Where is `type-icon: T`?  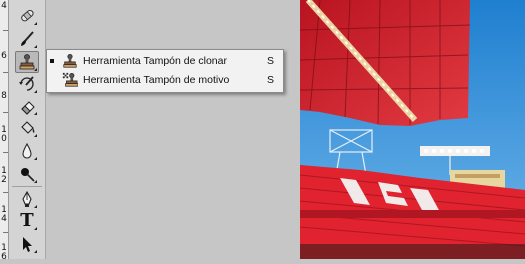 type-icon: T is located at coordinates (27, 220).